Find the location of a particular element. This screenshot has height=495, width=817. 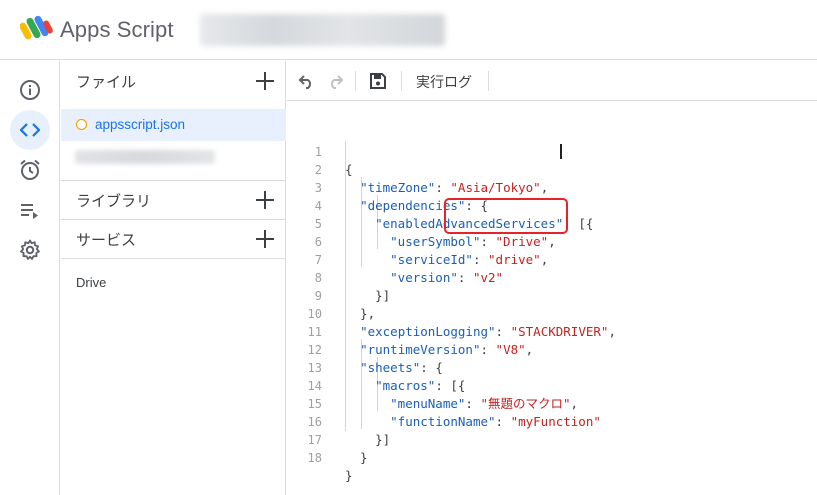

code-icon is located at coordinates (30, 130).